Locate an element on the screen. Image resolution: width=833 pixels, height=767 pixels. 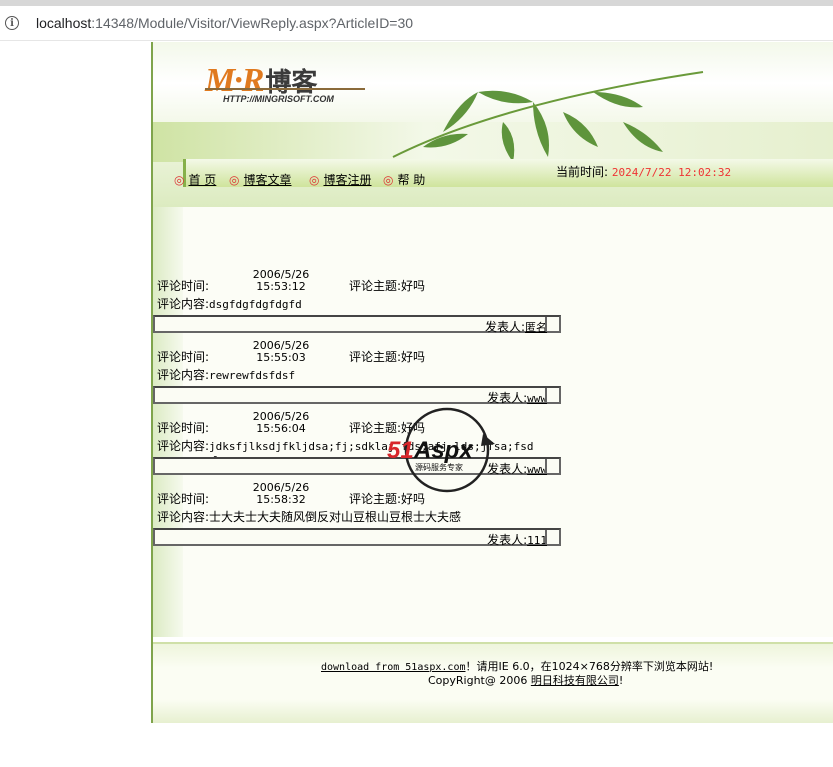
nav-item-articles: ◎ 博客文章 is located at coordinates (260, 179).